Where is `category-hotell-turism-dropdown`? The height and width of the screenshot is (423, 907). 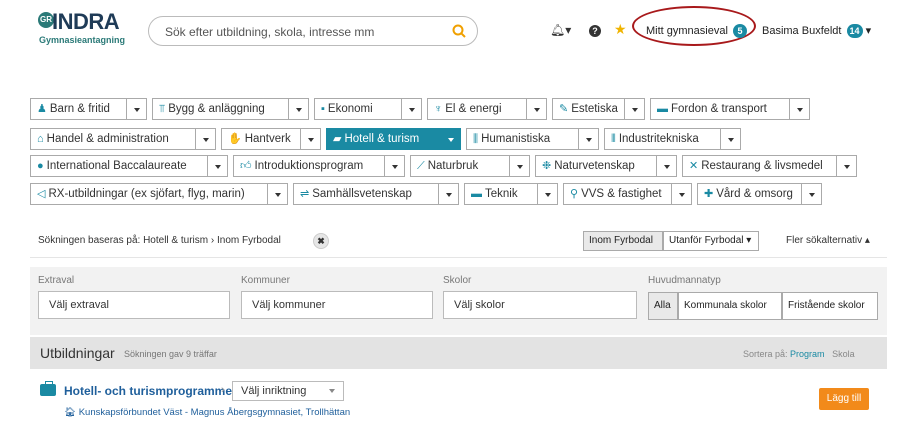 category-hotell-turism-dropdown is located at coordinates (451, 139).